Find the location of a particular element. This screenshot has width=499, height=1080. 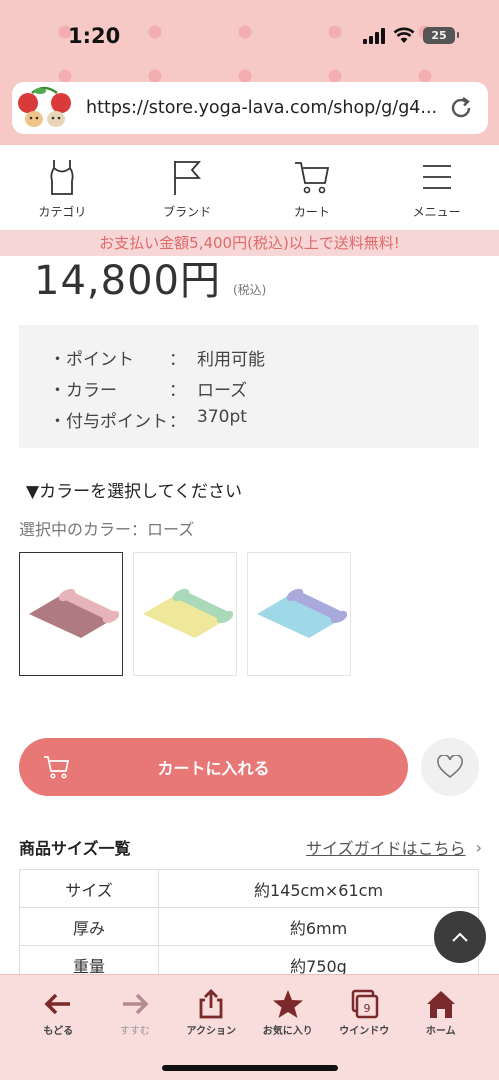

size-table: サイズ 約145cm×61cm 厚み 約6mm 重量 約750g is located at coordinates (249, 926).